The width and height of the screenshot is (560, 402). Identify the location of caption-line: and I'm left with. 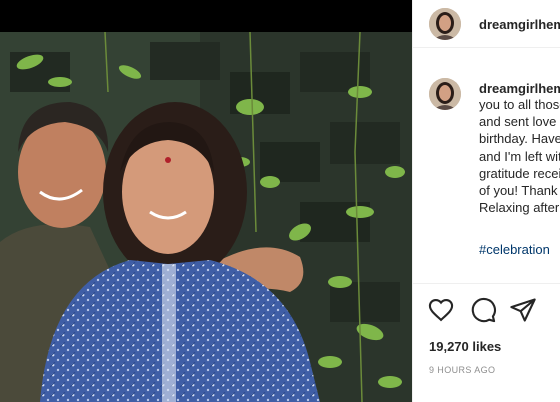
(519, 156).